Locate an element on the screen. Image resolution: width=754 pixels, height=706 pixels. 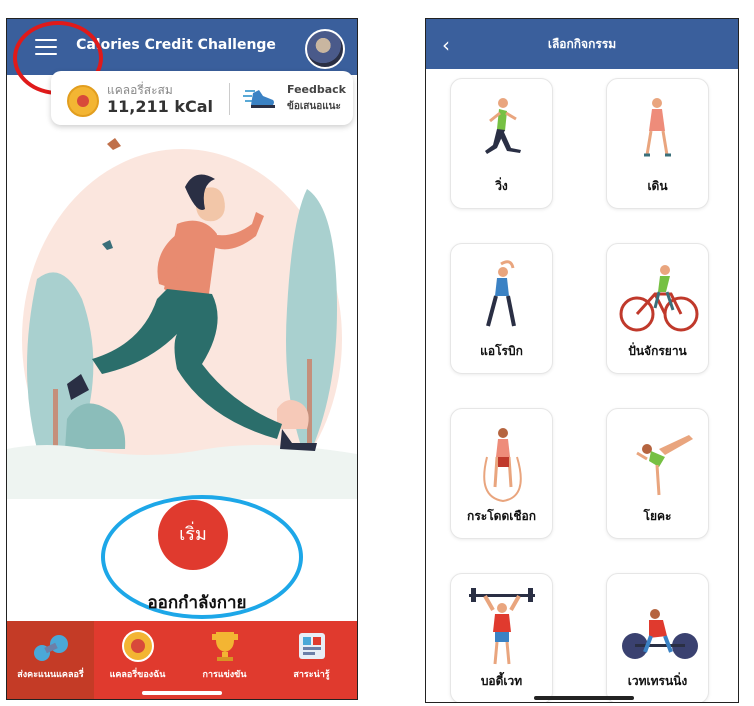
activity-label: กระโดดเชือก is located at coordinates (501, 516).